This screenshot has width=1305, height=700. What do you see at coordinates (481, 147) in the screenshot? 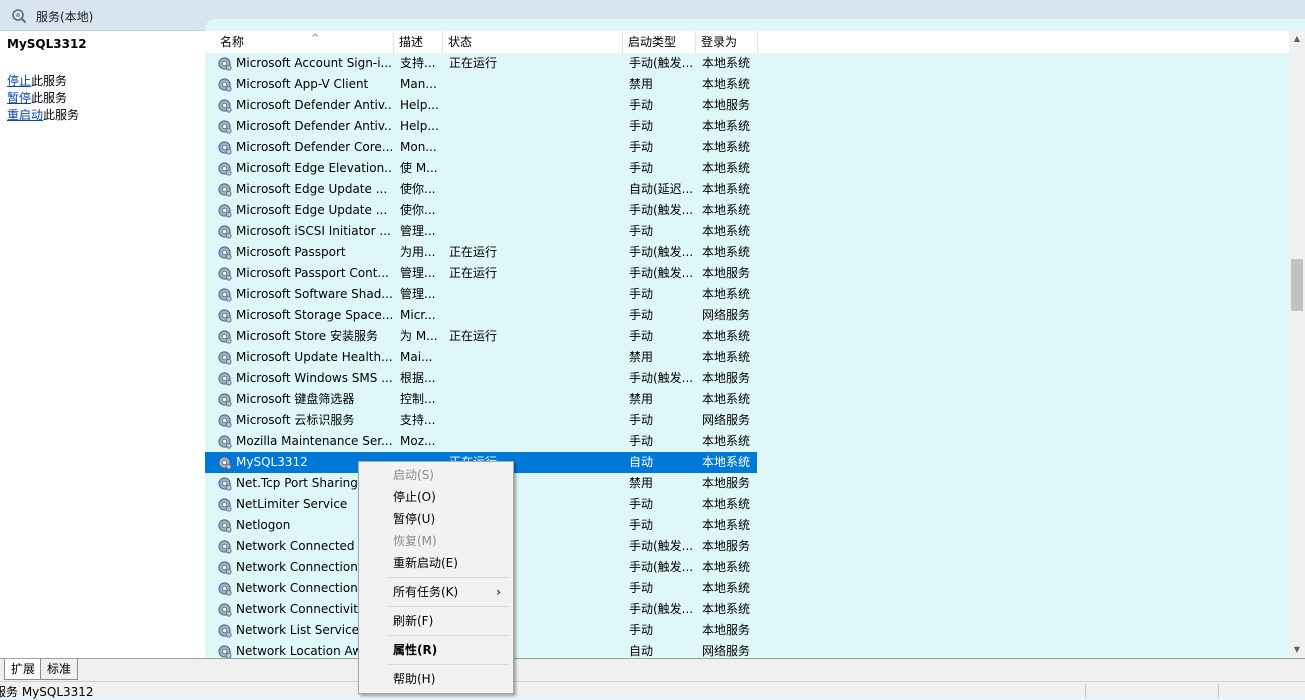
I see `table-row: Microsoft Defender Core... Mon... 手动 本地系统` at bounding box center [481, 147].